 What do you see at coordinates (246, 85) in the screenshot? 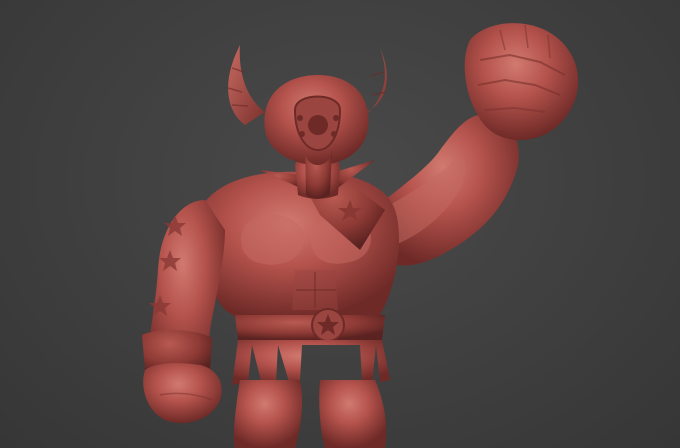
I see `left-horn` at bounding box center [246, 85].